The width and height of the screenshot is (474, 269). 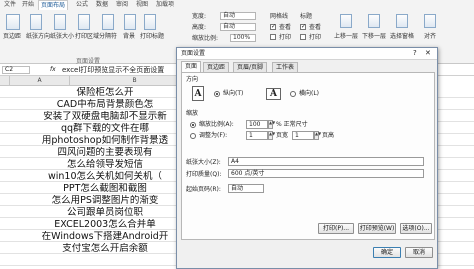 What do you see at coordinates (62, 36) in the screenshot?
I see `size-button: 纸张大小` at bounding box center [62, 36].